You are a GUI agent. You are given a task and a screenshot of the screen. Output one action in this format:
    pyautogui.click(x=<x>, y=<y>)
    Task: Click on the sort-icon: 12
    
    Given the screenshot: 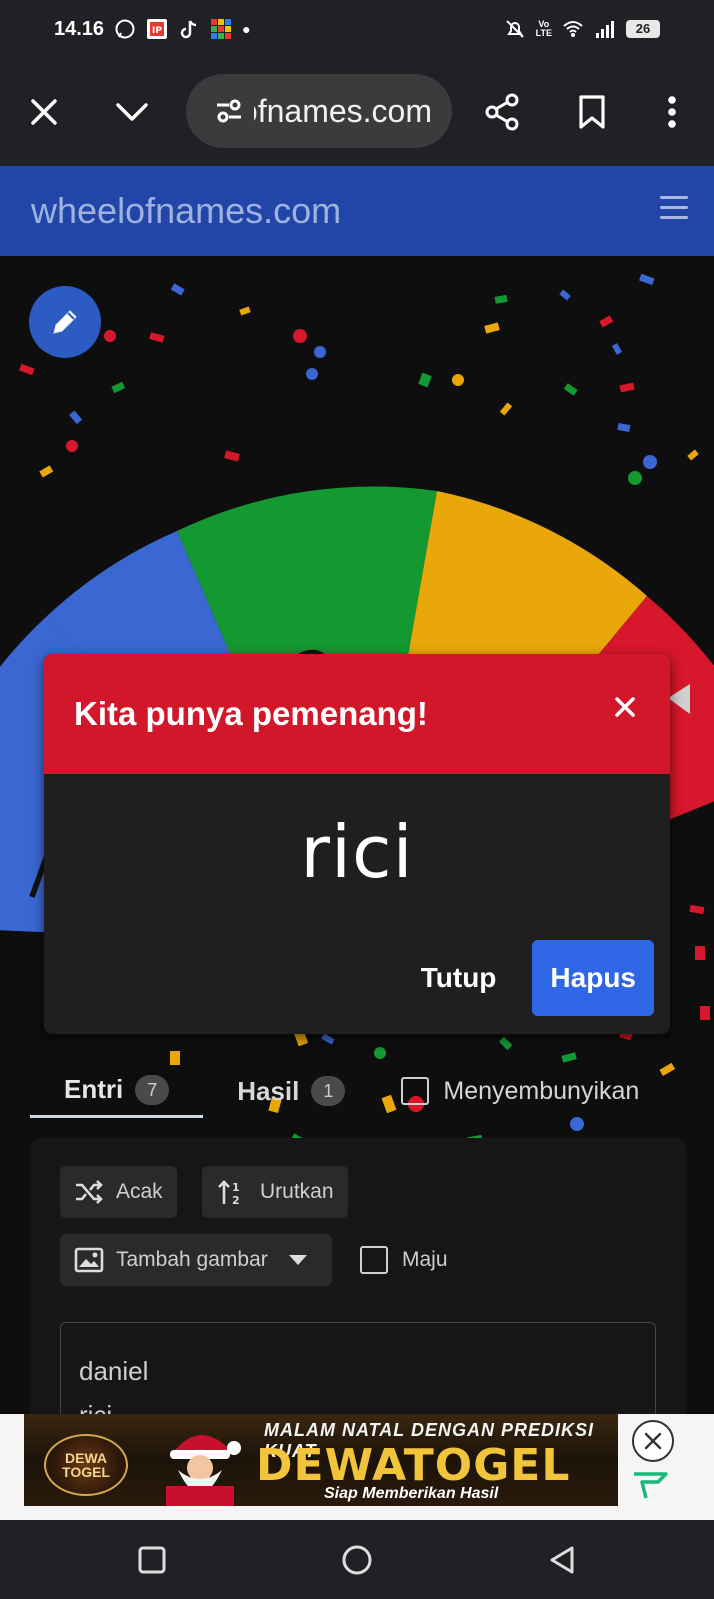 What is the action you would take?
    pyautogui.click(x=229, y=1193)
    